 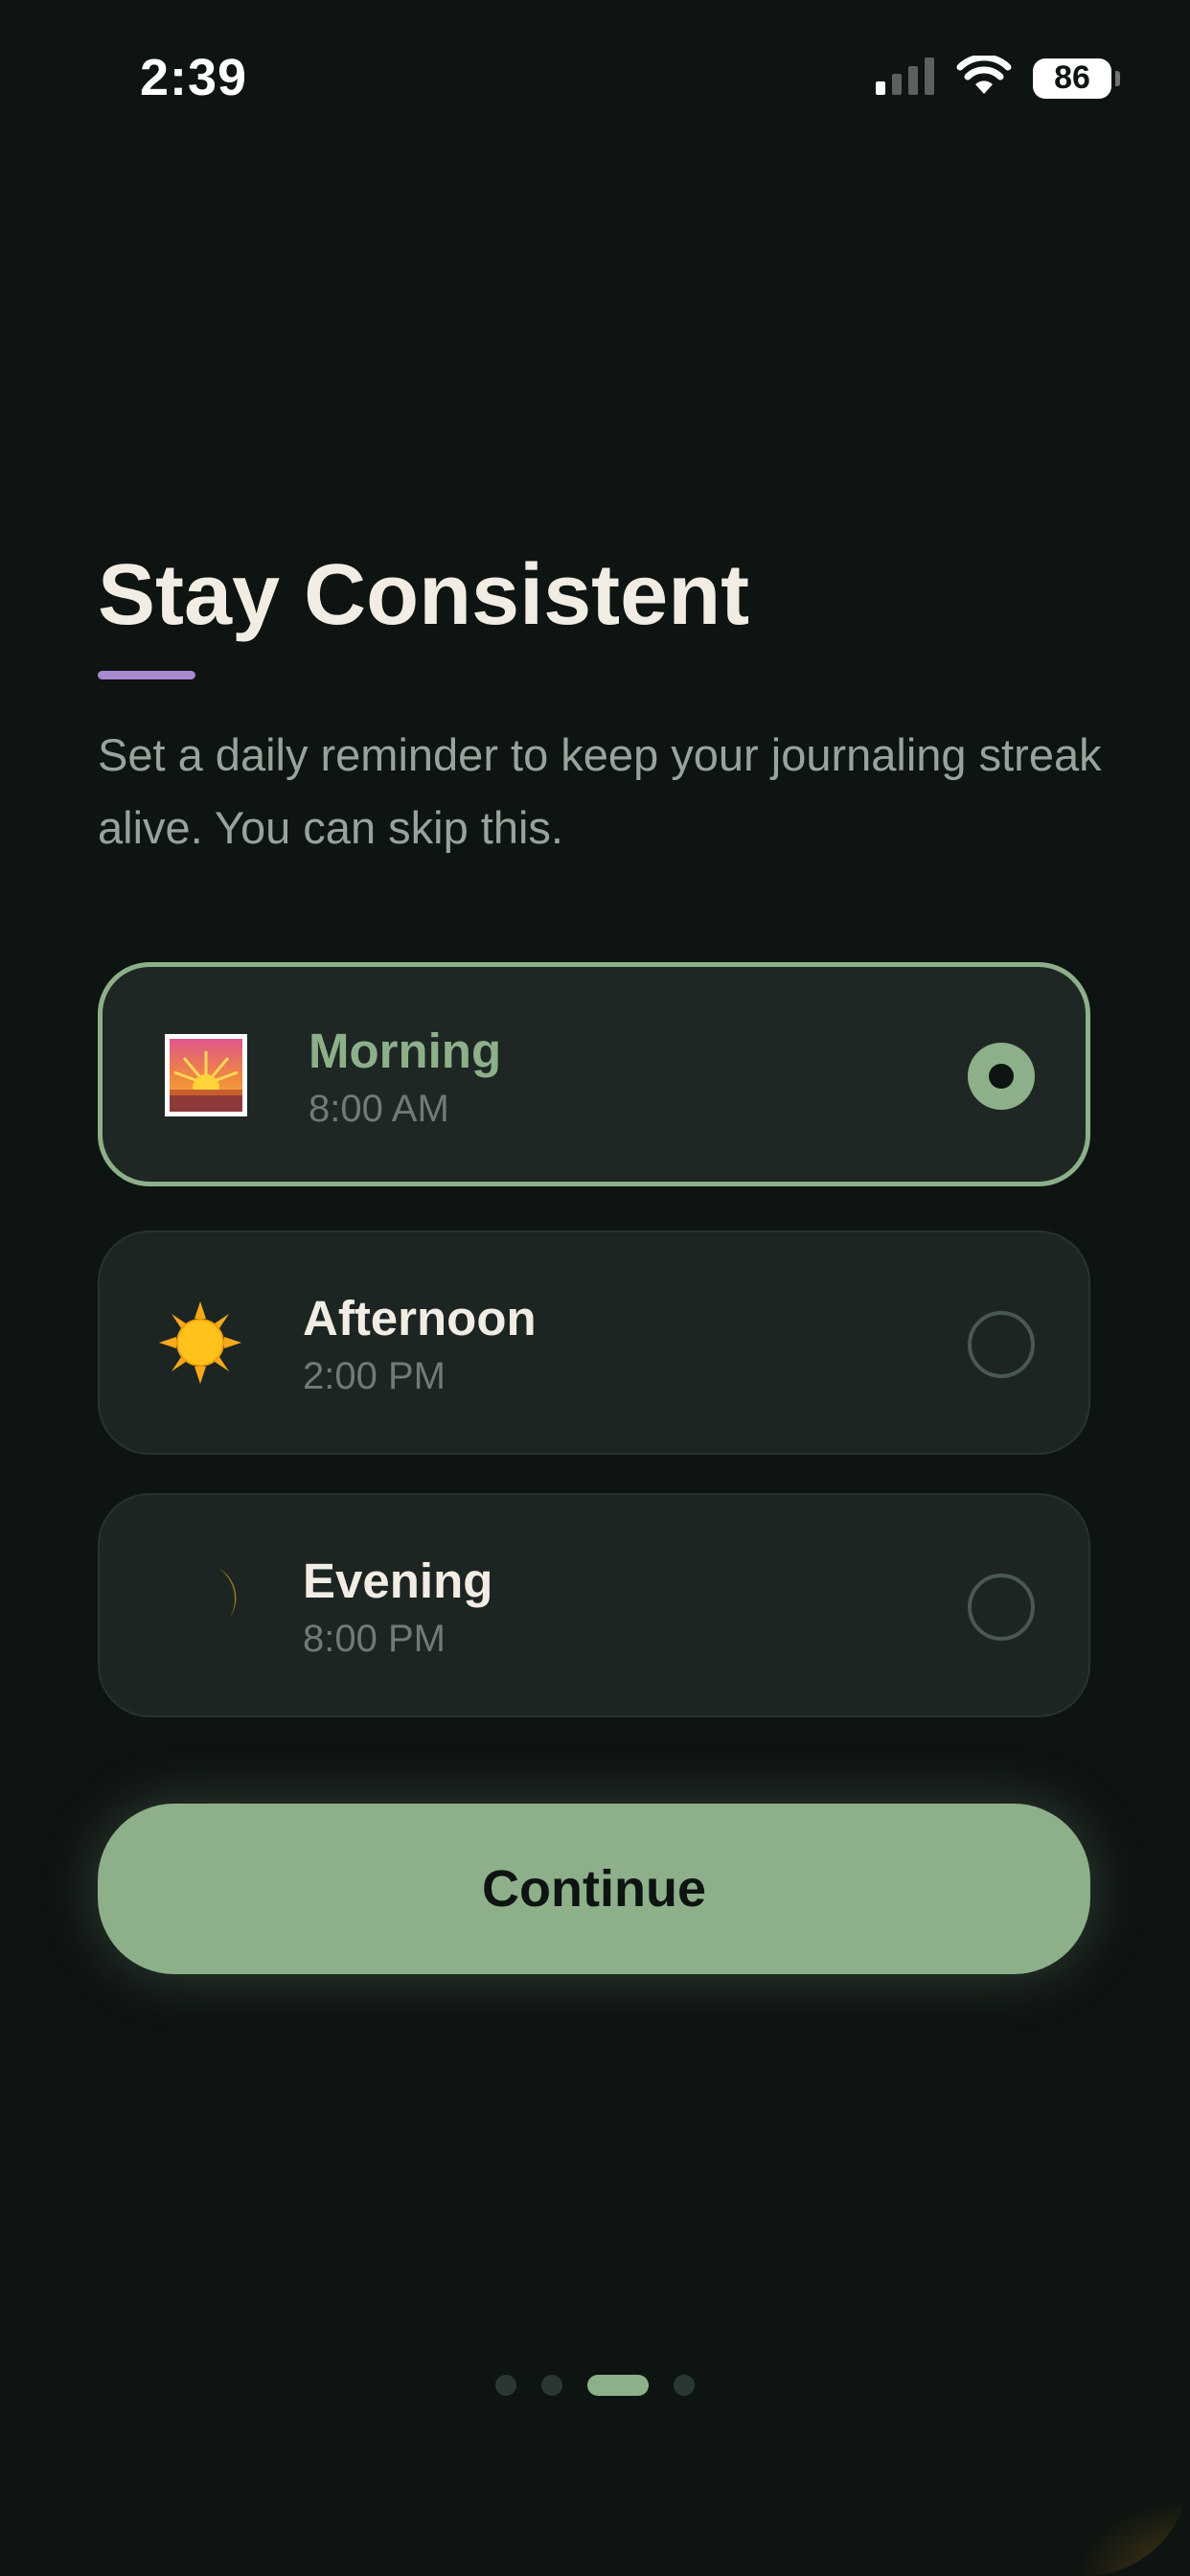 I want to click on reminder-option-evening: Evening 8:00 PM, so click(x=594, y=1605).